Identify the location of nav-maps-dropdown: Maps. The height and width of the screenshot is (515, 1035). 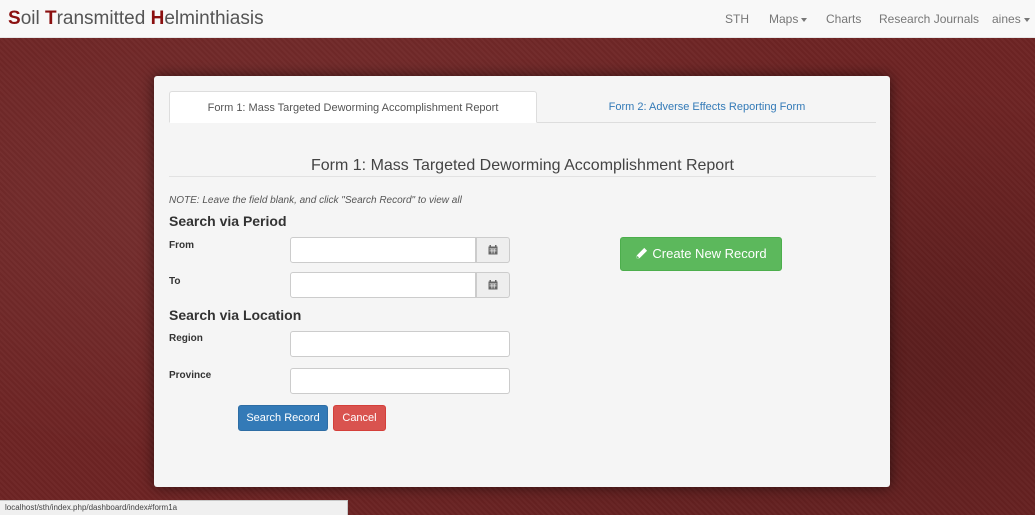
(788, 19).